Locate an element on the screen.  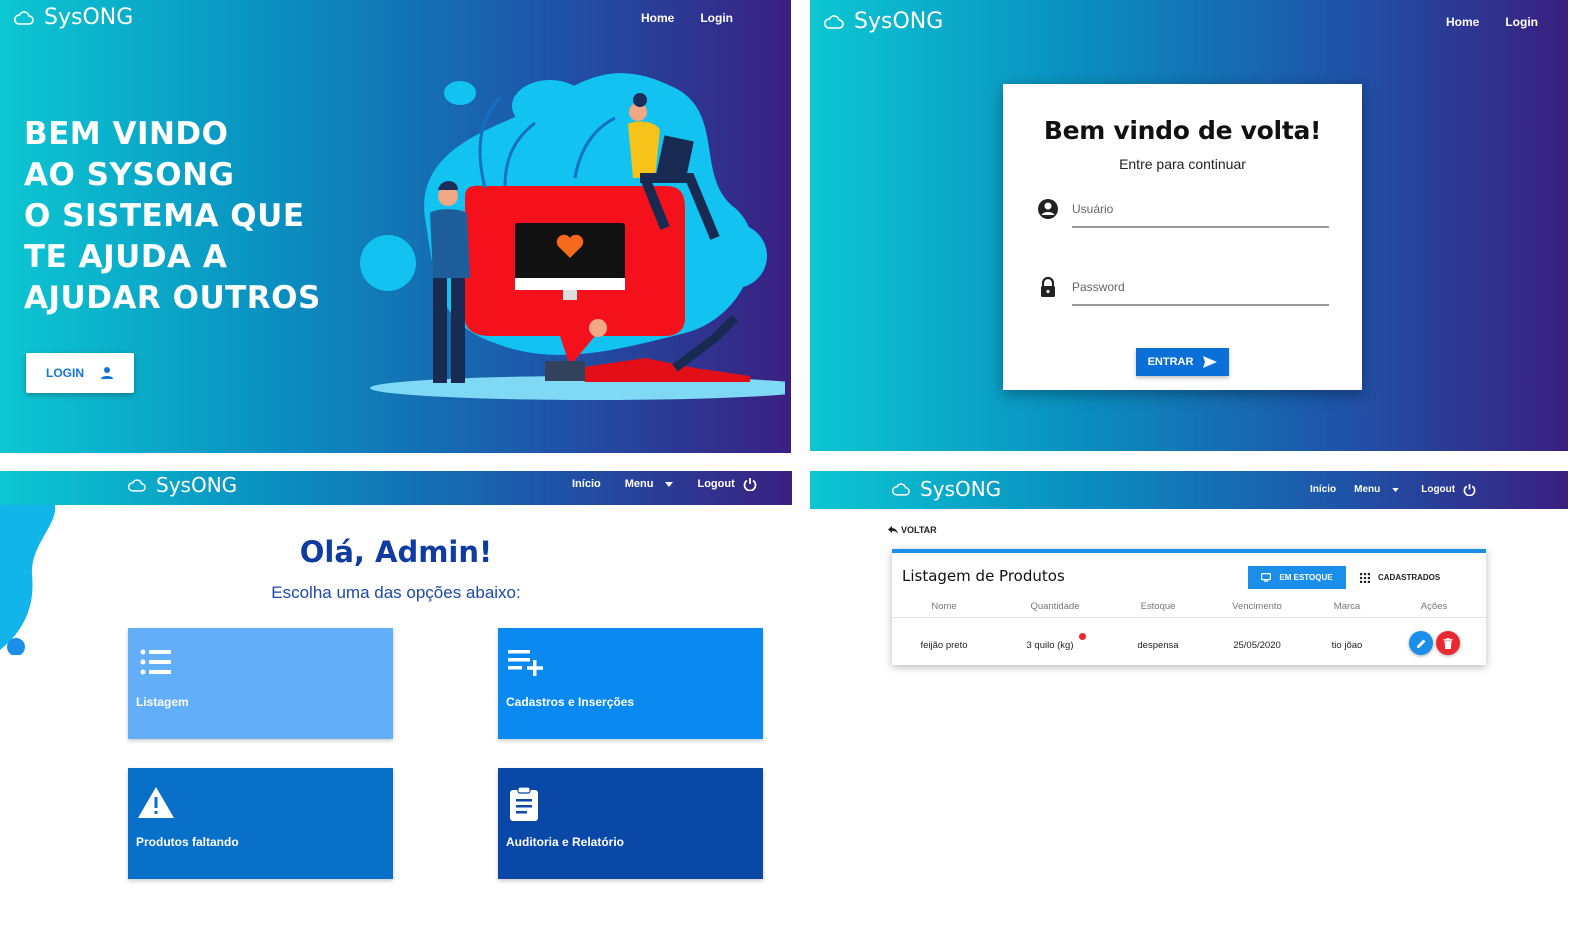
tile-produtos-faltando: Produtos faltando is located at coordinates (260, 823).